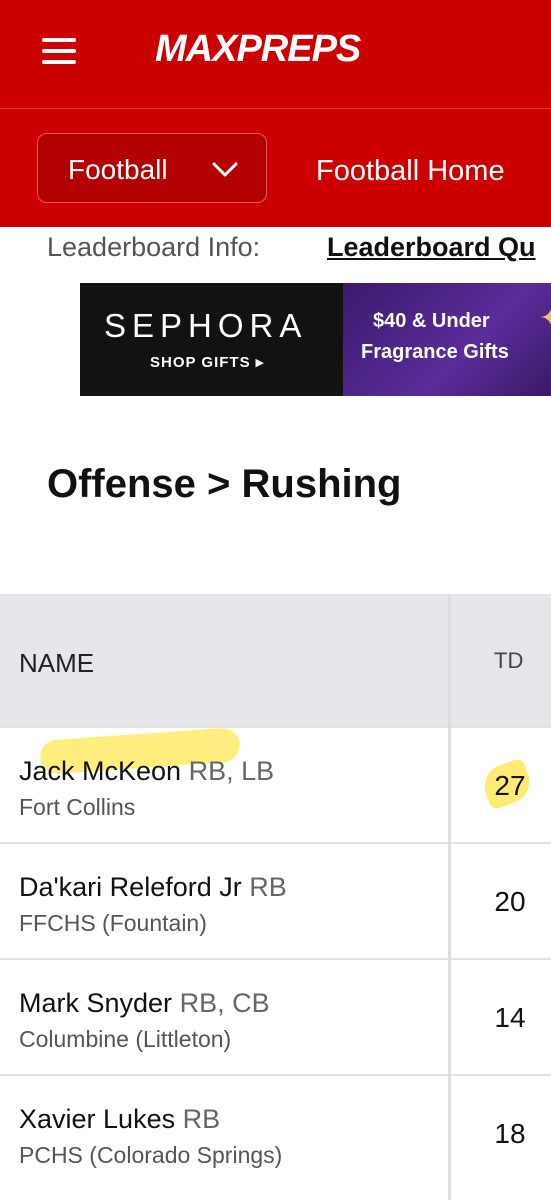 This screenshot has height=1200, width=551. Describe the element at coordinates (59, 51) in the screenshot. I see `hamburger-menu-icon` at that location.